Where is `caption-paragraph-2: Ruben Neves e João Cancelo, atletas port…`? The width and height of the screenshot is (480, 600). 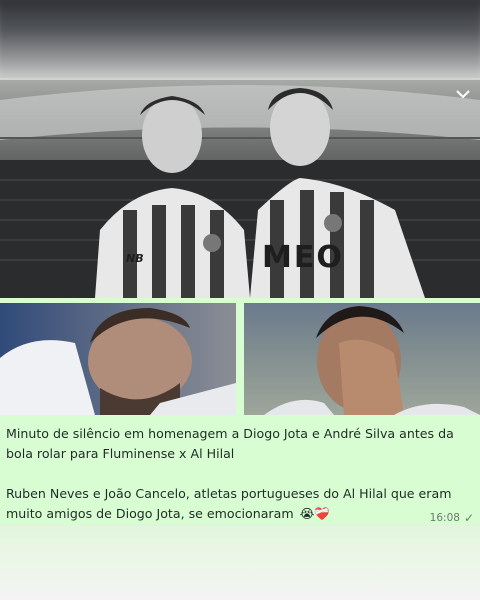
caption-paragraph-2: Ruben Neves e João Cancelo, atletas port… is located at coordinates (240, 504).